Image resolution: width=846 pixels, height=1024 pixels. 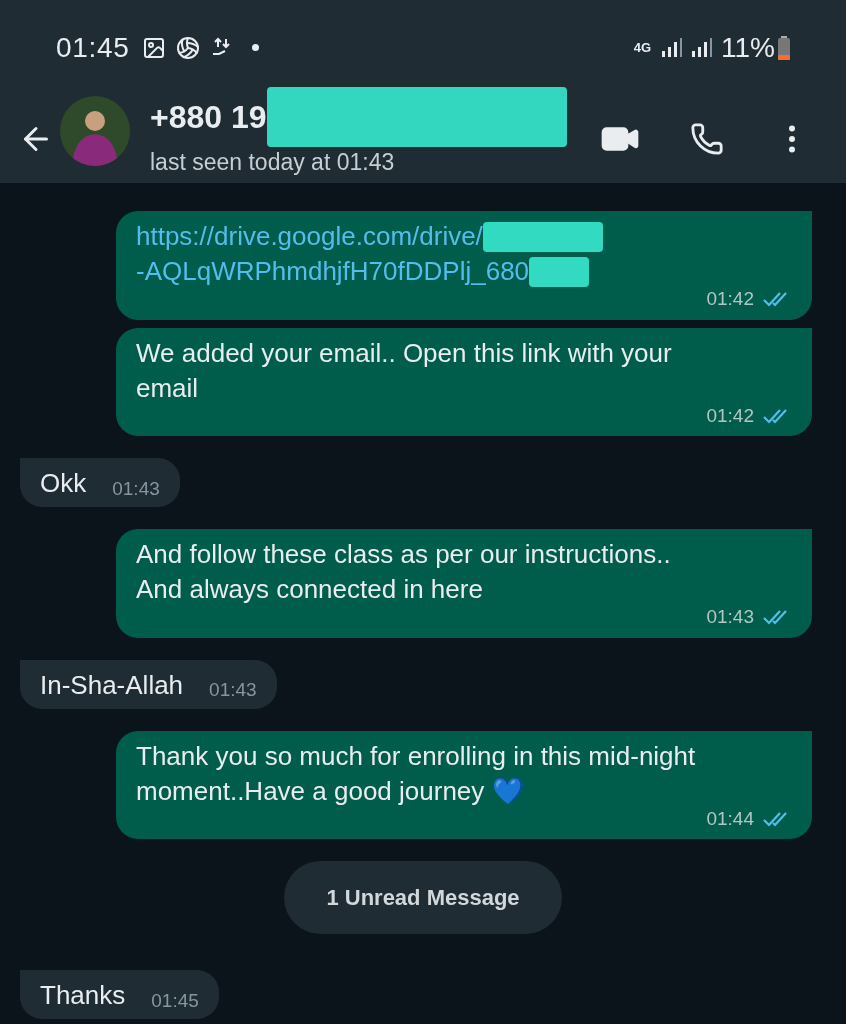 I want to click on redaction-mark, so click(x=559, y=271).